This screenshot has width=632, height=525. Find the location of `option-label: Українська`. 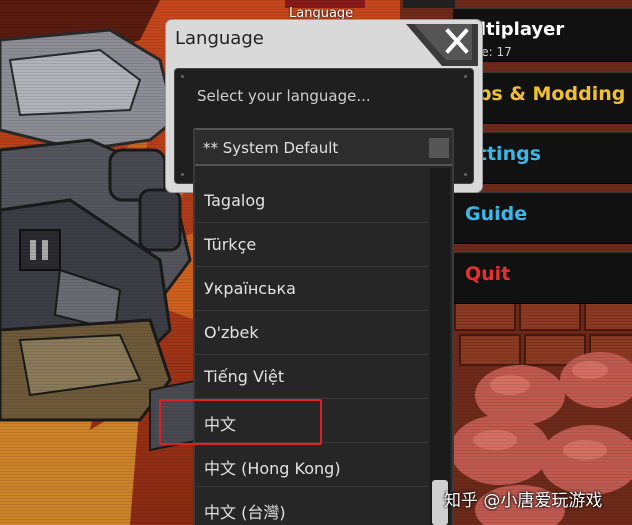

option-label: Українська is located at coordinates (250, 288).